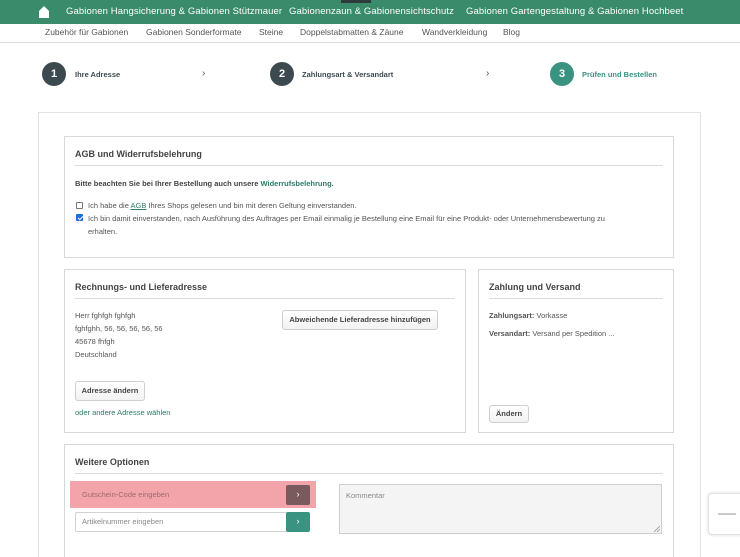 The image size is (740, 557). I want to click on payment-method: Zahlungsart: Vorkasse, so click(528, 315).